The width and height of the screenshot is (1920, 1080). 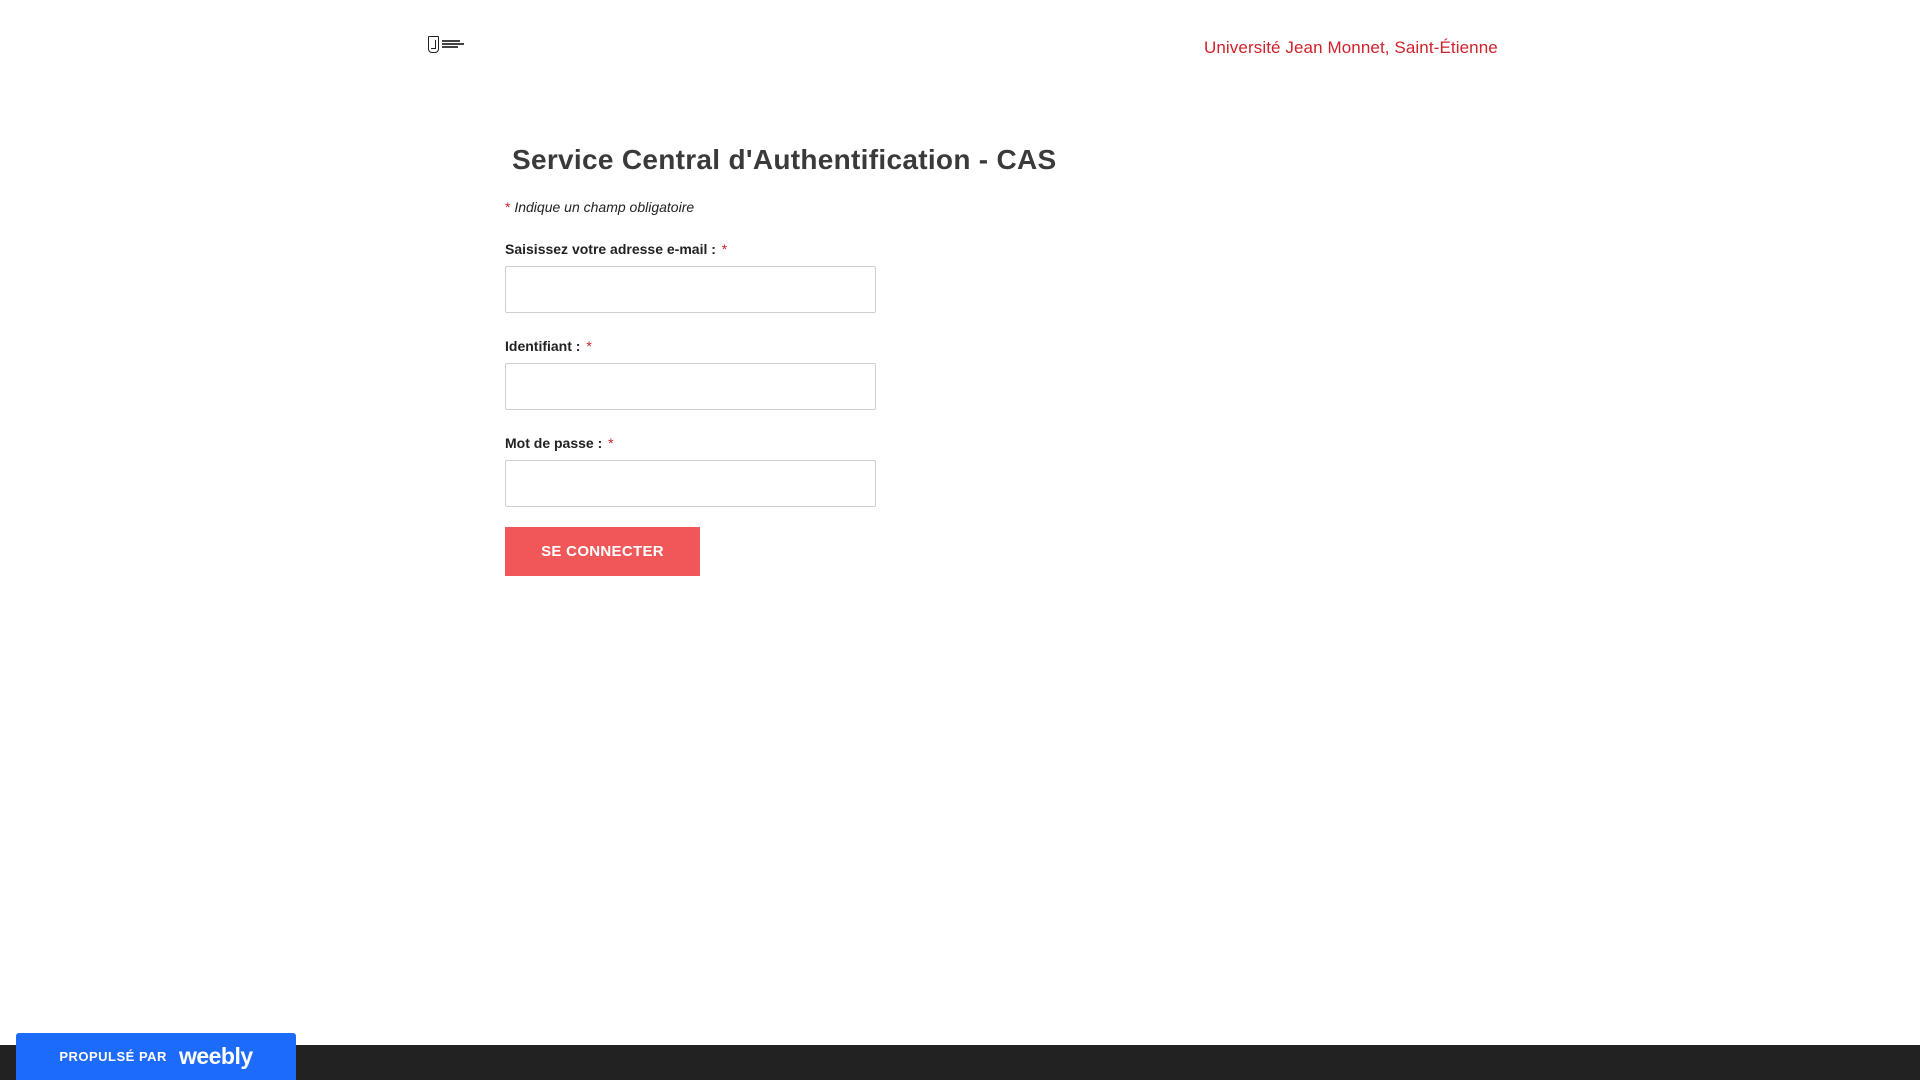 I want to click on weebly-logo: weebly, so click(x=215, y=1056).